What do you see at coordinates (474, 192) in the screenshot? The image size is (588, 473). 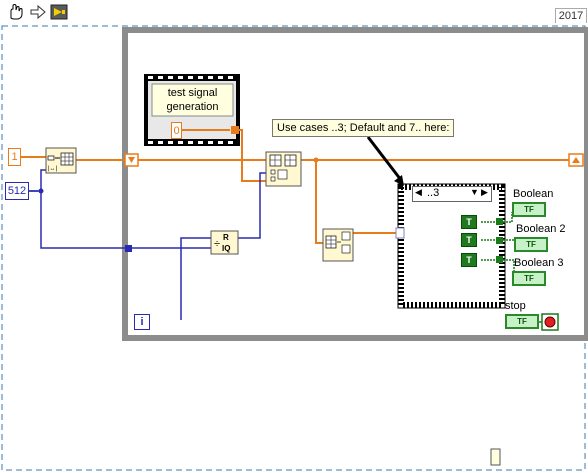 I see `case-dropdown-icon: ▼` at bounding box center [474, 192].